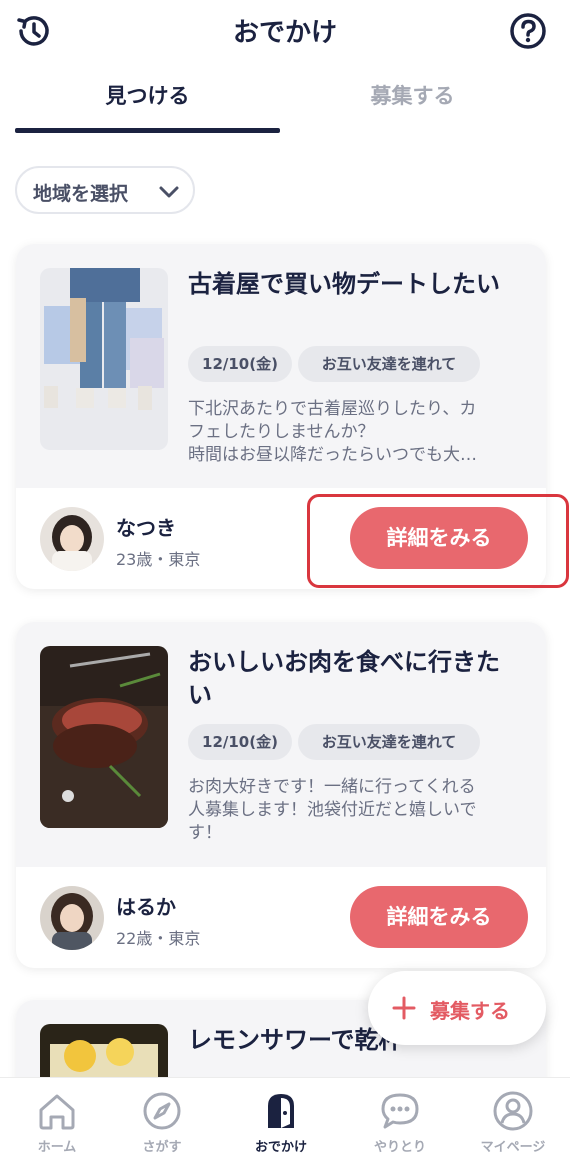 The width and height of the screenshot is (570, 1167). I want to click on card-description: お肉大好きです！一緒に行ってくれる 人募集します！池袋付近だと嬉しいで す！, so click(332, 810).